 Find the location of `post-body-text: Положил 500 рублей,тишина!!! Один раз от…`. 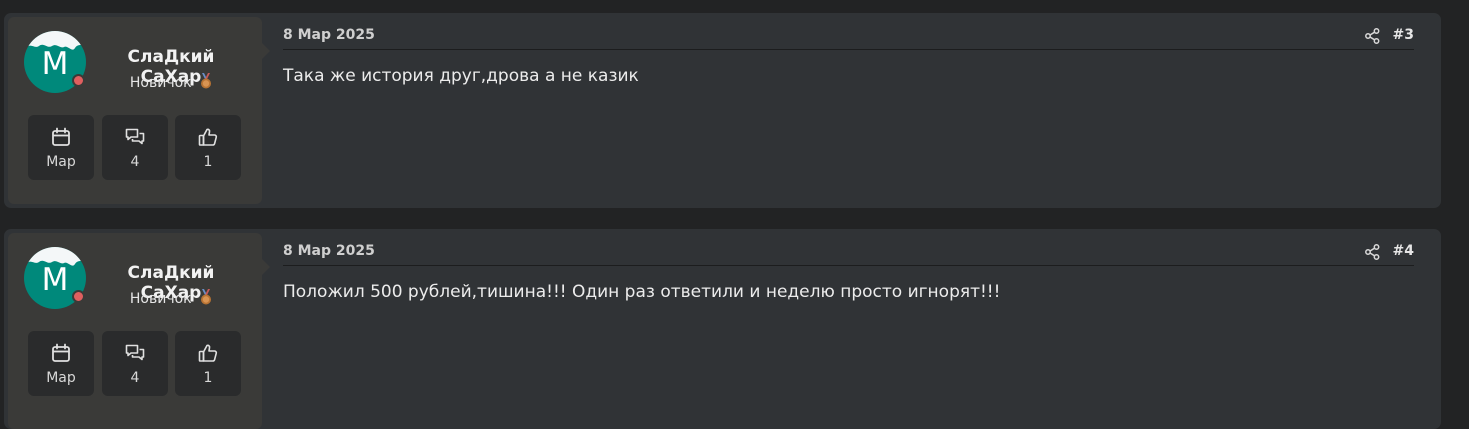

post-body-text: Положил 500 рублей,тишина!!! Один раз от… is located at coordinates (642, 292).